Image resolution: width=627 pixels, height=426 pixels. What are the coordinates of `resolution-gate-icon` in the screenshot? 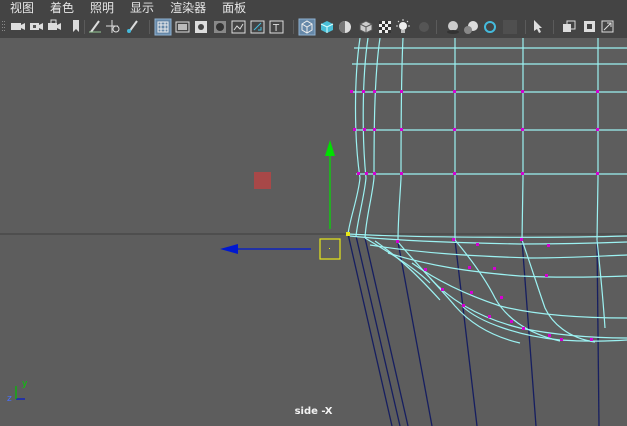 It's located at (201, 27).